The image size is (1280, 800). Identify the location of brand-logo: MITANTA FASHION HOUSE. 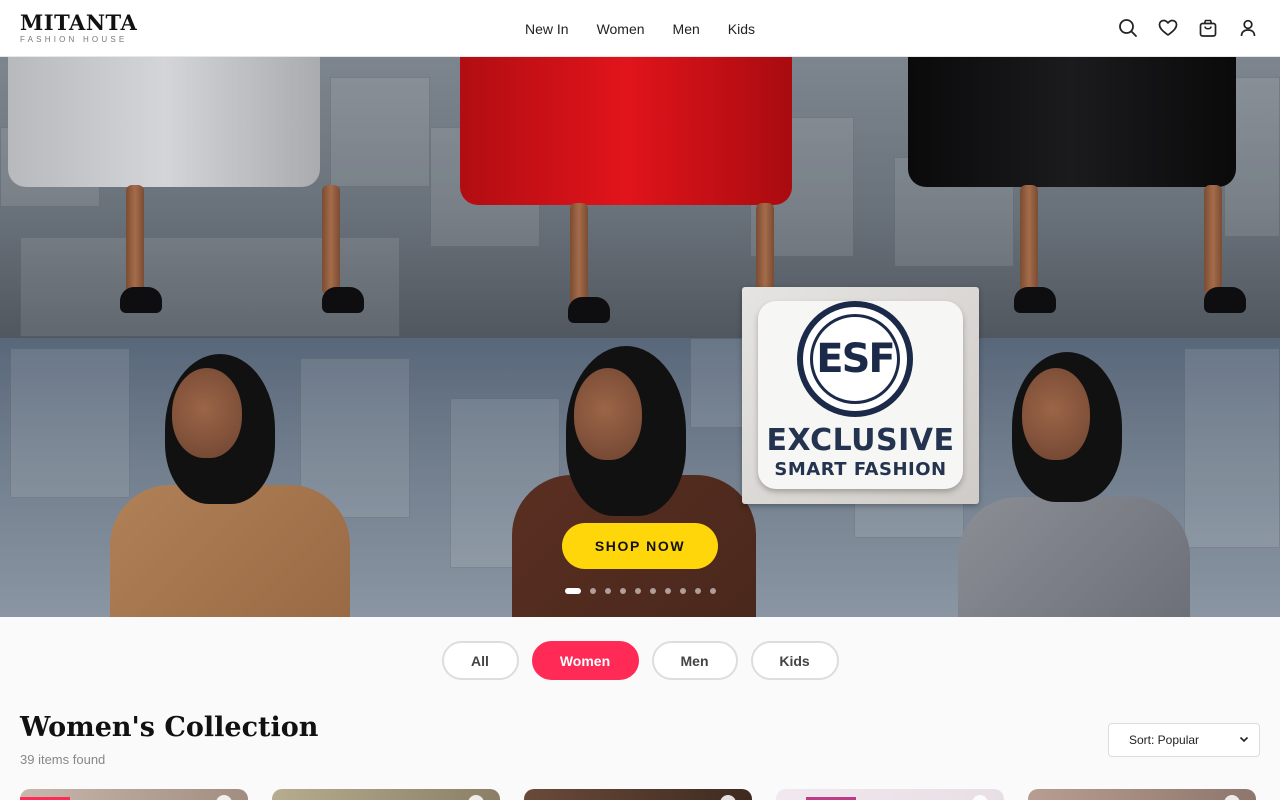
(78, 28).